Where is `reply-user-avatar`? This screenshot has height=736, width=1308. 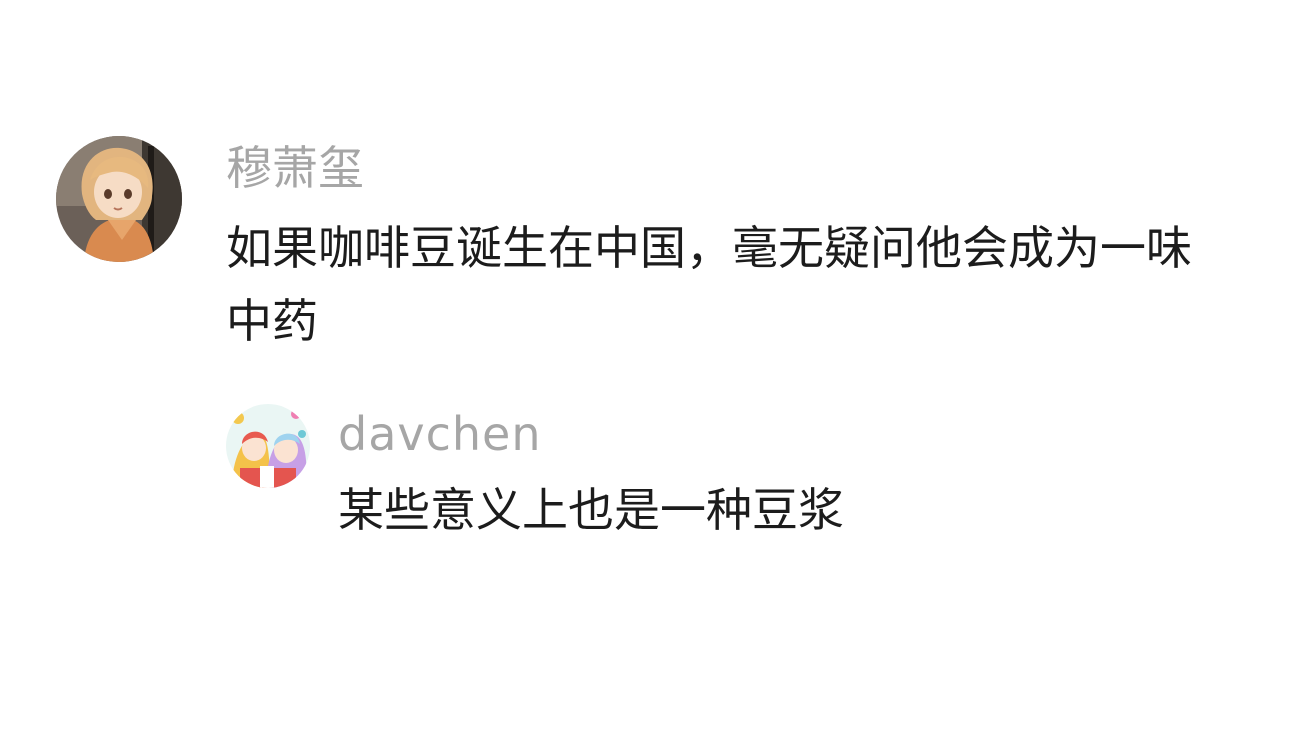
reply-user-avatar is located at coordinates (268, 446).